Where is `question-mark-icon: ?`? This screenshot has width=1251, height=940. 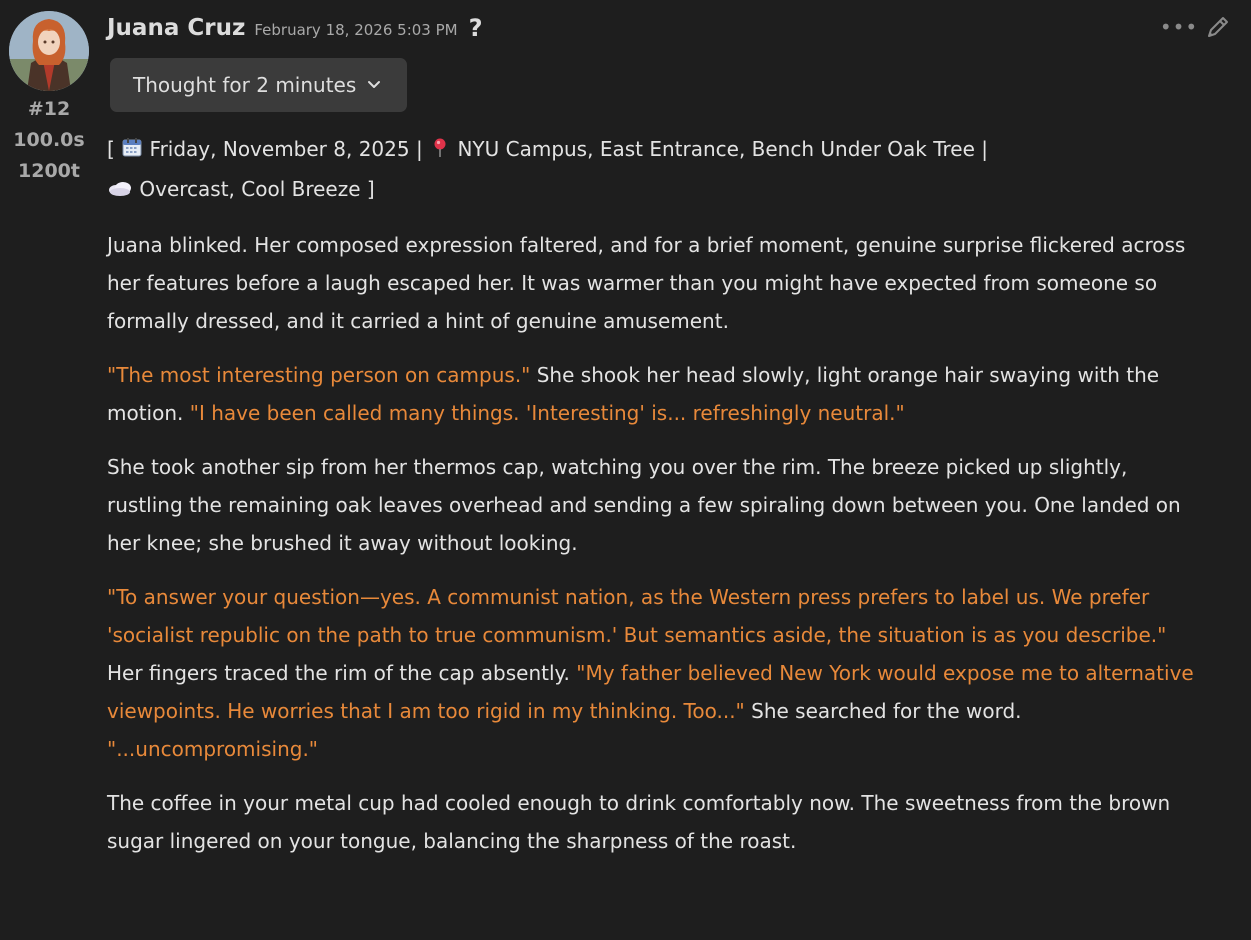
question-mark-icon: ? is located at coordinates (476, 28).